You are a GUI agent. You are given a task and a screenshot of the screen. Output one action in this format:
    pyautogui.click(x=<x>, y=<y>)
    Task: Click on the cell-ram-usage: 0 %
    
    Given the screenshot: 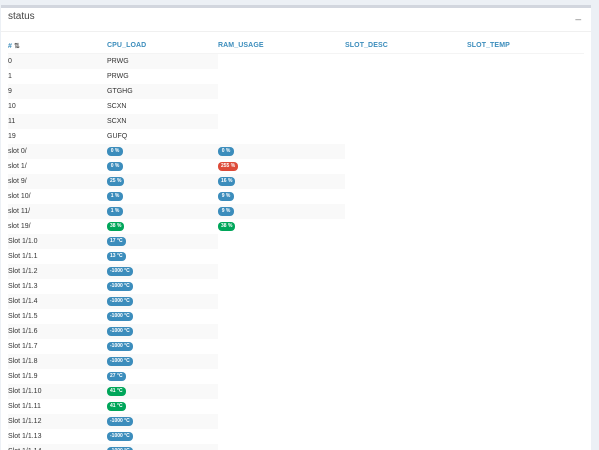 What is the action you would take?
    pyautogui.click(x=281, y=151)
    